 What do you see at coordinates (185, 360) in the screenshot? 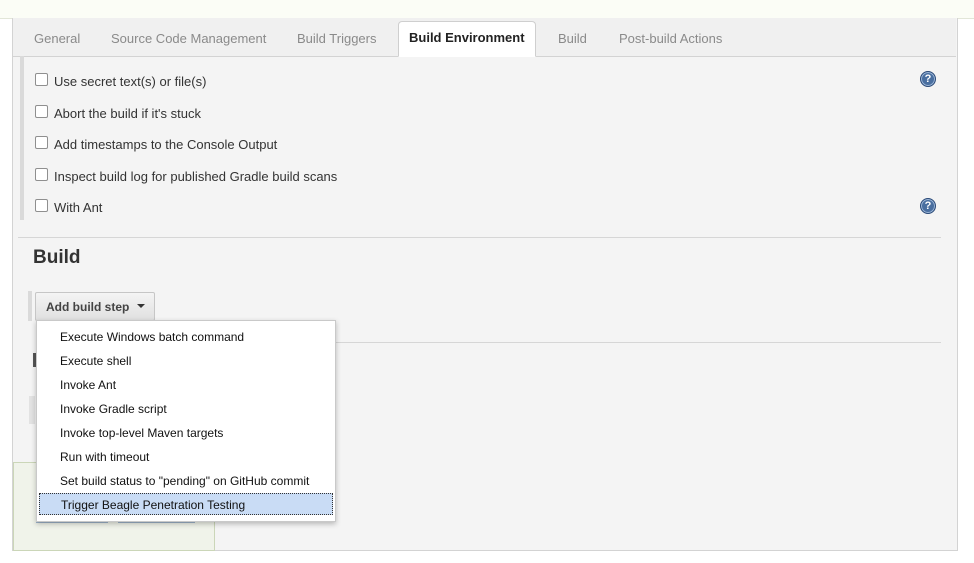
I see `menu-item-execute-shell: Execute shell` at bounding box center [185, 360].